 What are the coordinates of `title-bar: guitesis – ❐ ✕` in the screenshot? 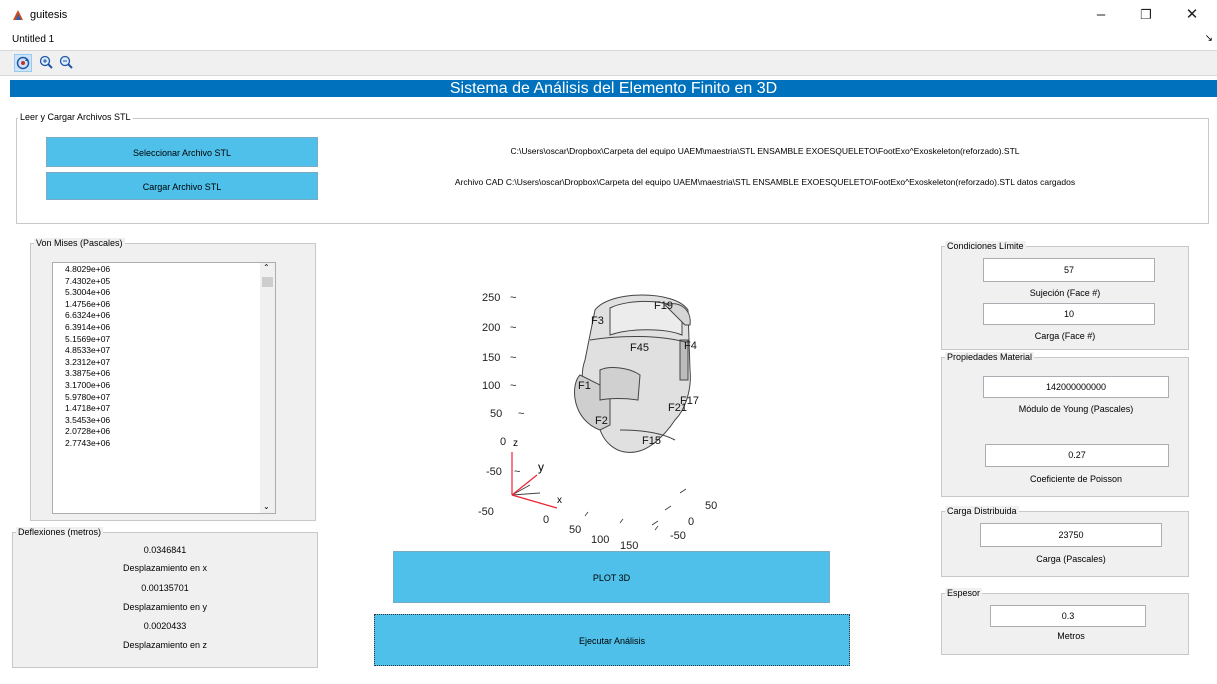 It's located at (608, 15).